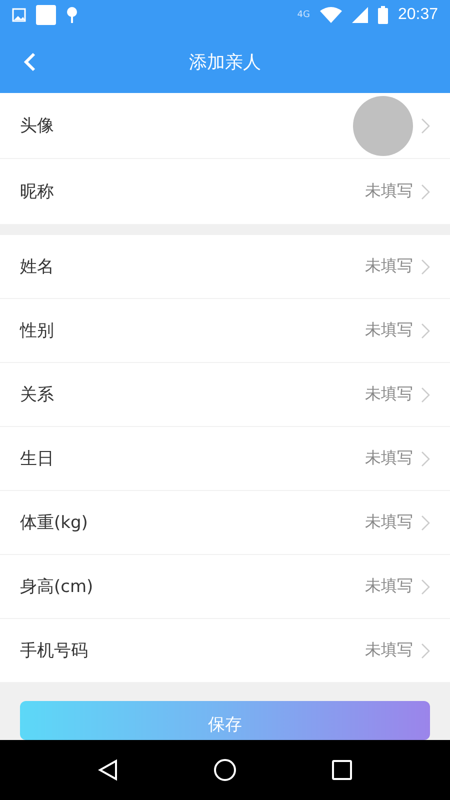  I want to click on image-icon, so click(19, 15).